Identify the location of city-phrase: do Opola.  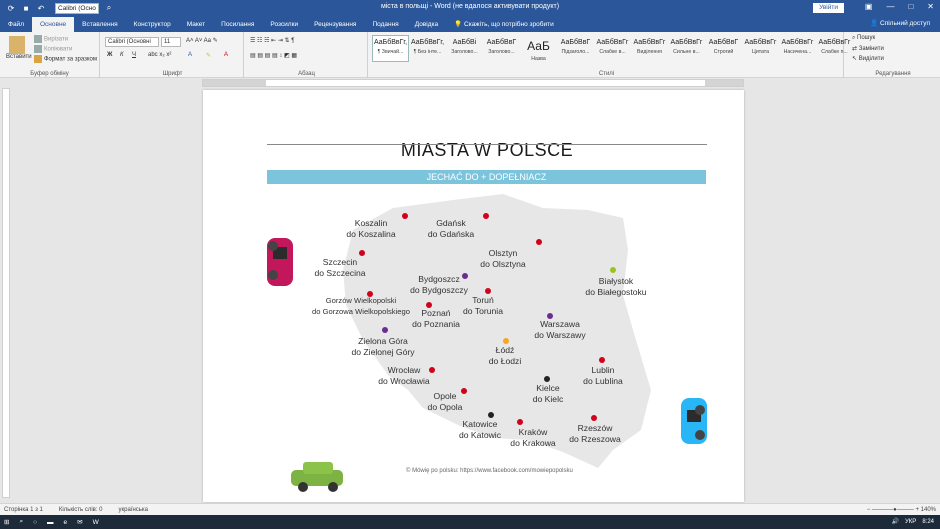
(445, 407).